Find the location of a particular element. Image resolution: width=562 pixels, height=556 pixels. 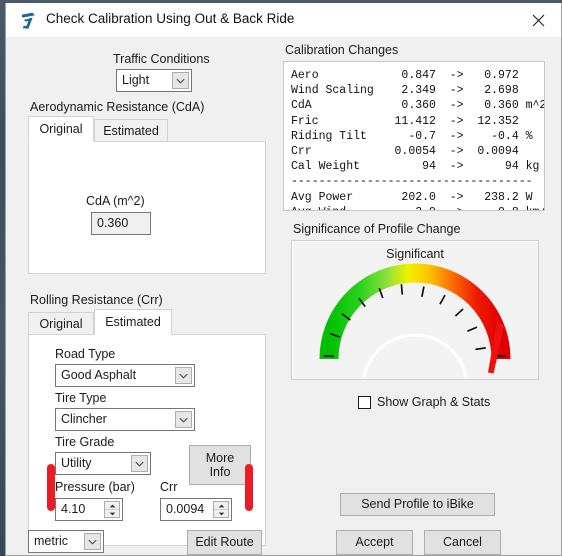

traffic-conditions-label: Traffic Conditions is located at coordinates (161, 59).